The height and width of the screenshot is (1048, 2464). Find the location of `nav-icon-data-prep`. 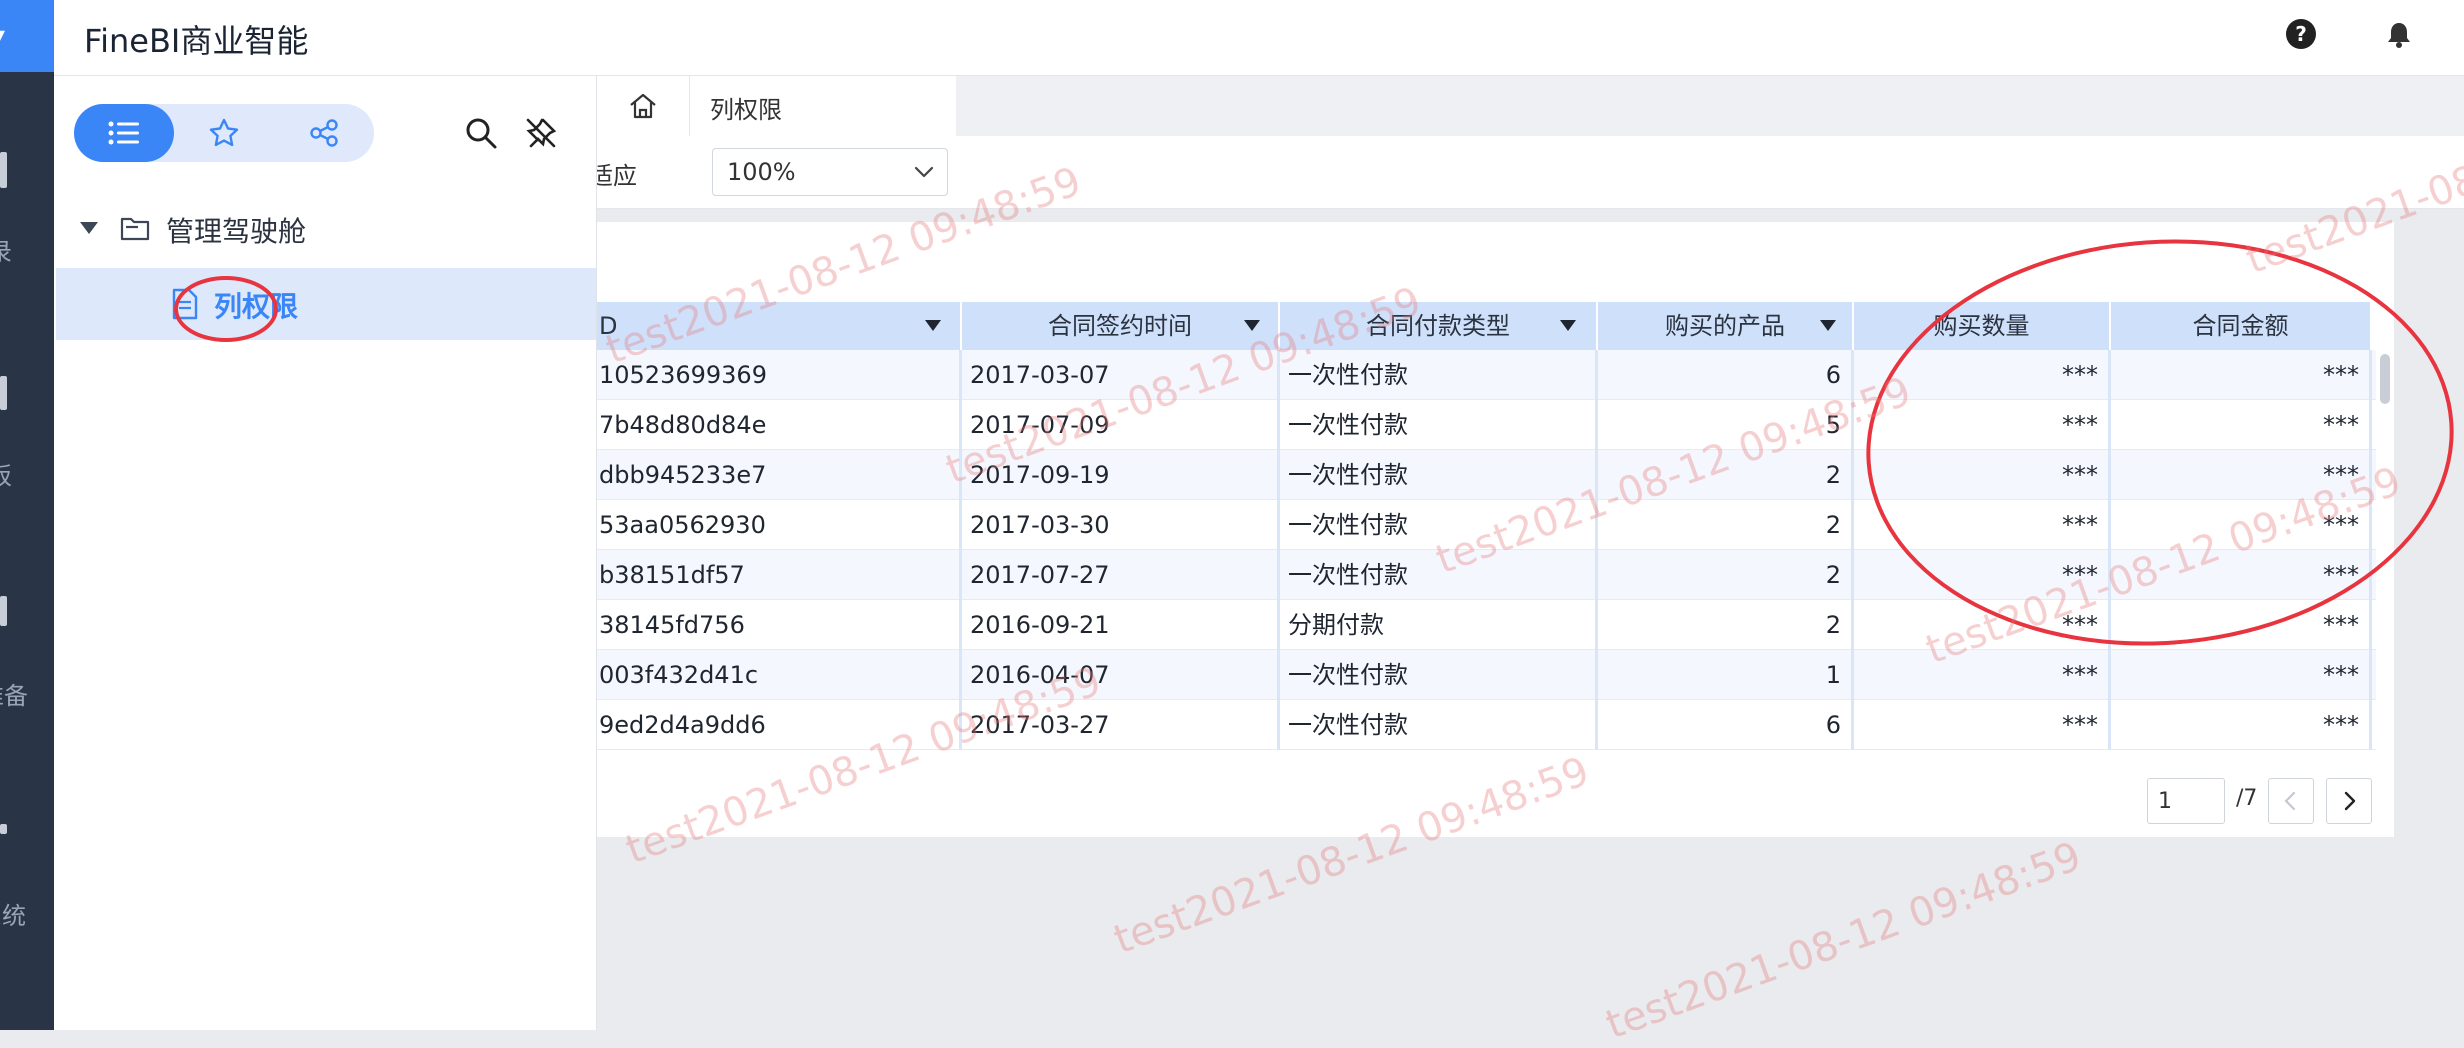

nav-icon-data-prep is located at coordinates (3, 611).